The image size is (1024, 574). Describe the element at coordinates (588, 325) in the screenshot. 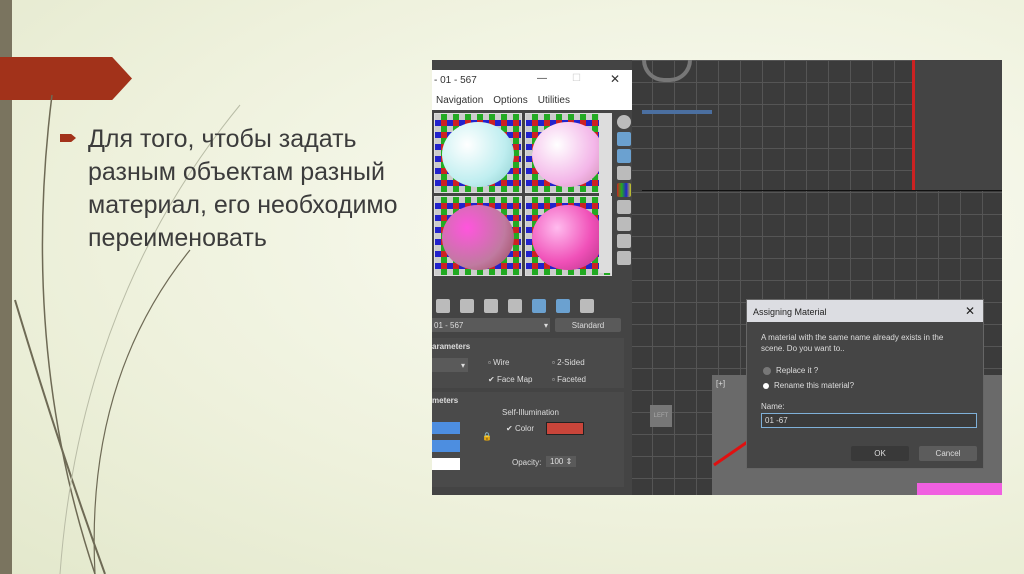

I see `material-type-button: Standard` at that location.